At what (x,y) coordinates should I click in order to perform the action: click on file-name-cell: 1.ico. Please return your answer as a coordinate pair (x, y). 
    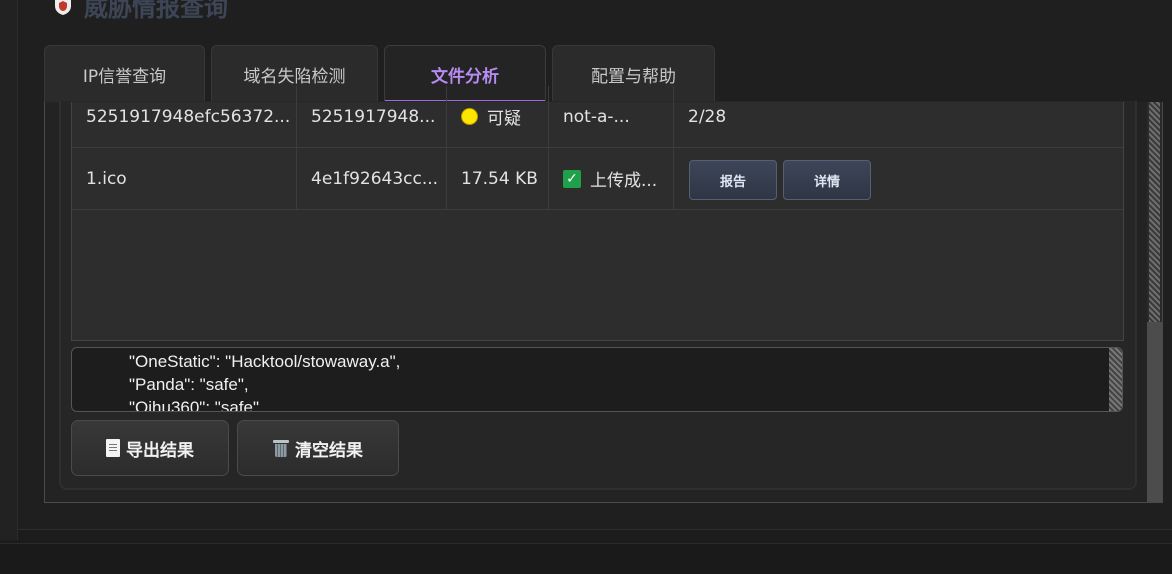
    Looking at the image, I should click on (184, 178).